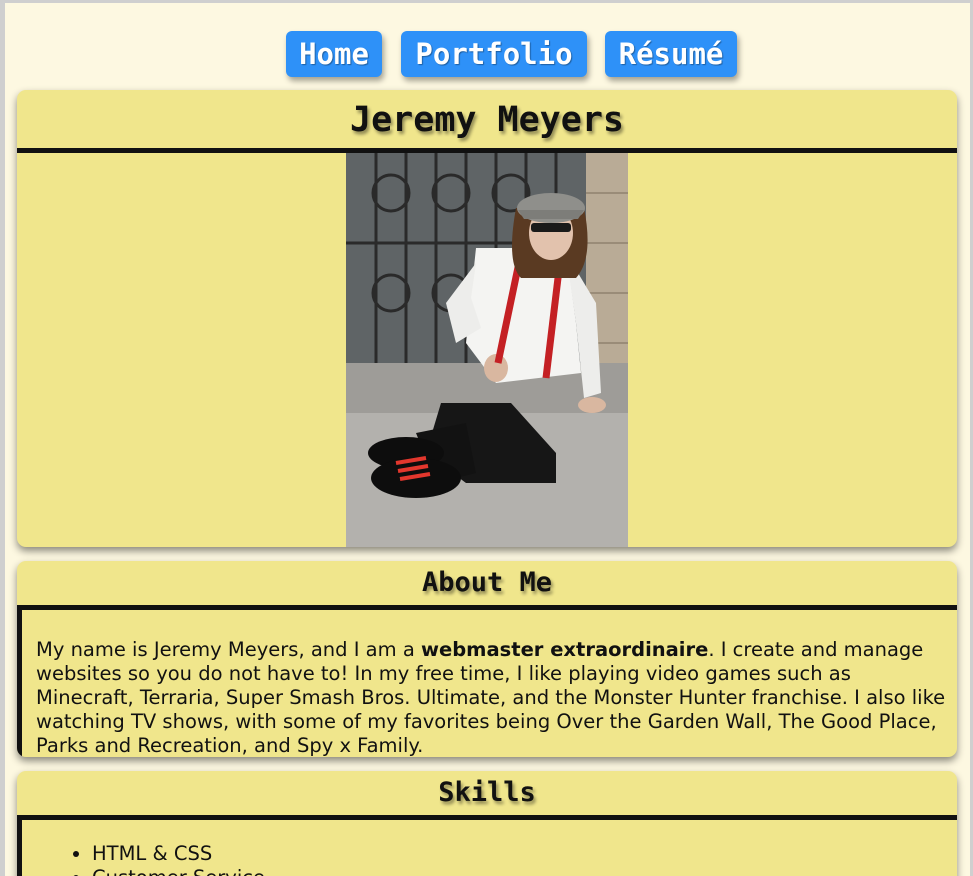 This screenshot has height=876, width=973. I want to click on skill-item: Customer Service, so click(178, 871).